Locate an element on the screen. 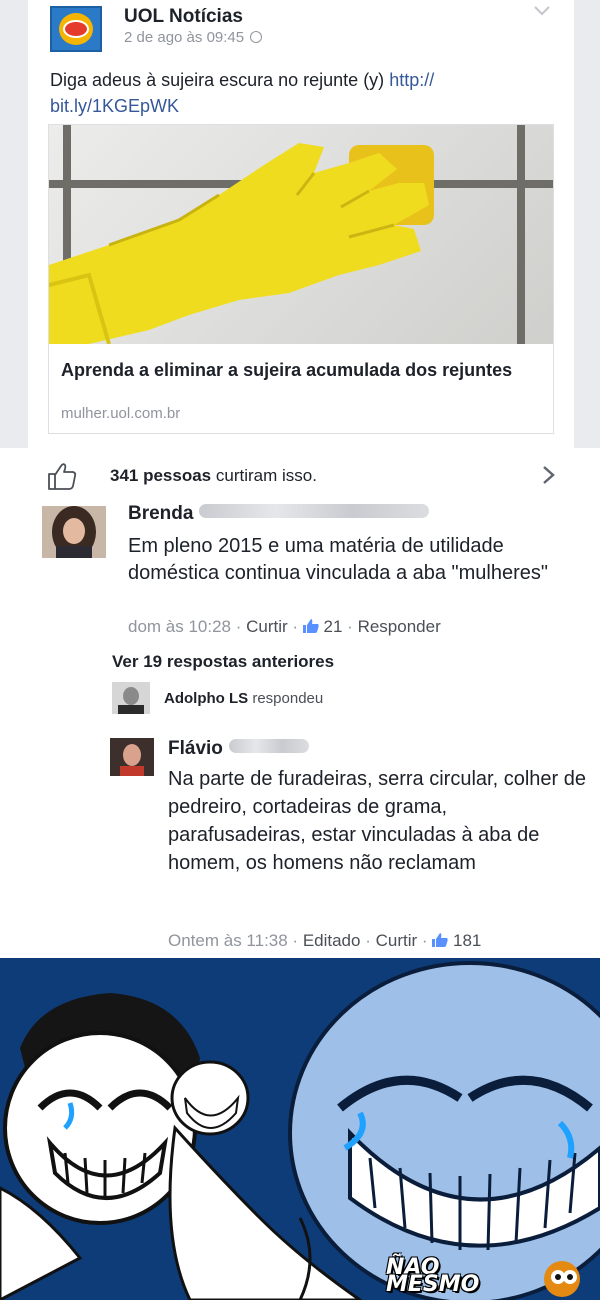  comment-time: Ontem às 11:38 is located at coordinates (228, 940).